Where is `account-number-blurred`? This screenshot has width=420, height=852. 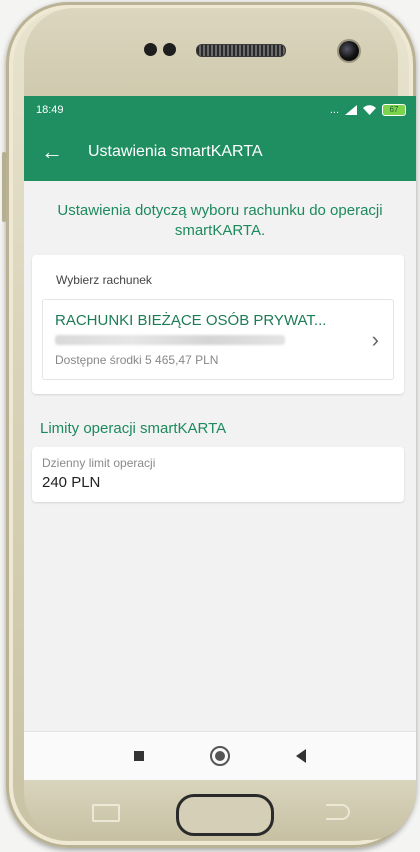 account-number-blurred is located at coordinates (170, 340).